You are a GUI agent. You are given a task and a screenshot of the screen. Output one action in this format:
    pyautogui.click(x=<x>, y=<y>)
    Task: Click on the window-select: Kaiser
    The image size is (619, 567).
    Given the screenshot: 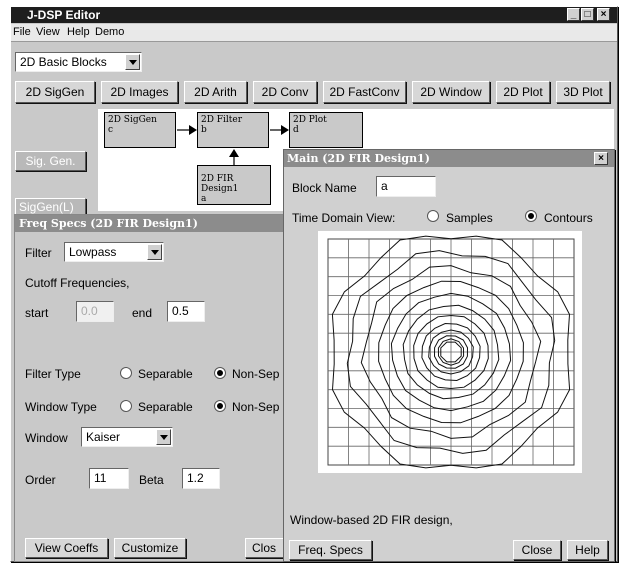 What is the action you would take?
    pyautogui.click(x=127, y=437)
    